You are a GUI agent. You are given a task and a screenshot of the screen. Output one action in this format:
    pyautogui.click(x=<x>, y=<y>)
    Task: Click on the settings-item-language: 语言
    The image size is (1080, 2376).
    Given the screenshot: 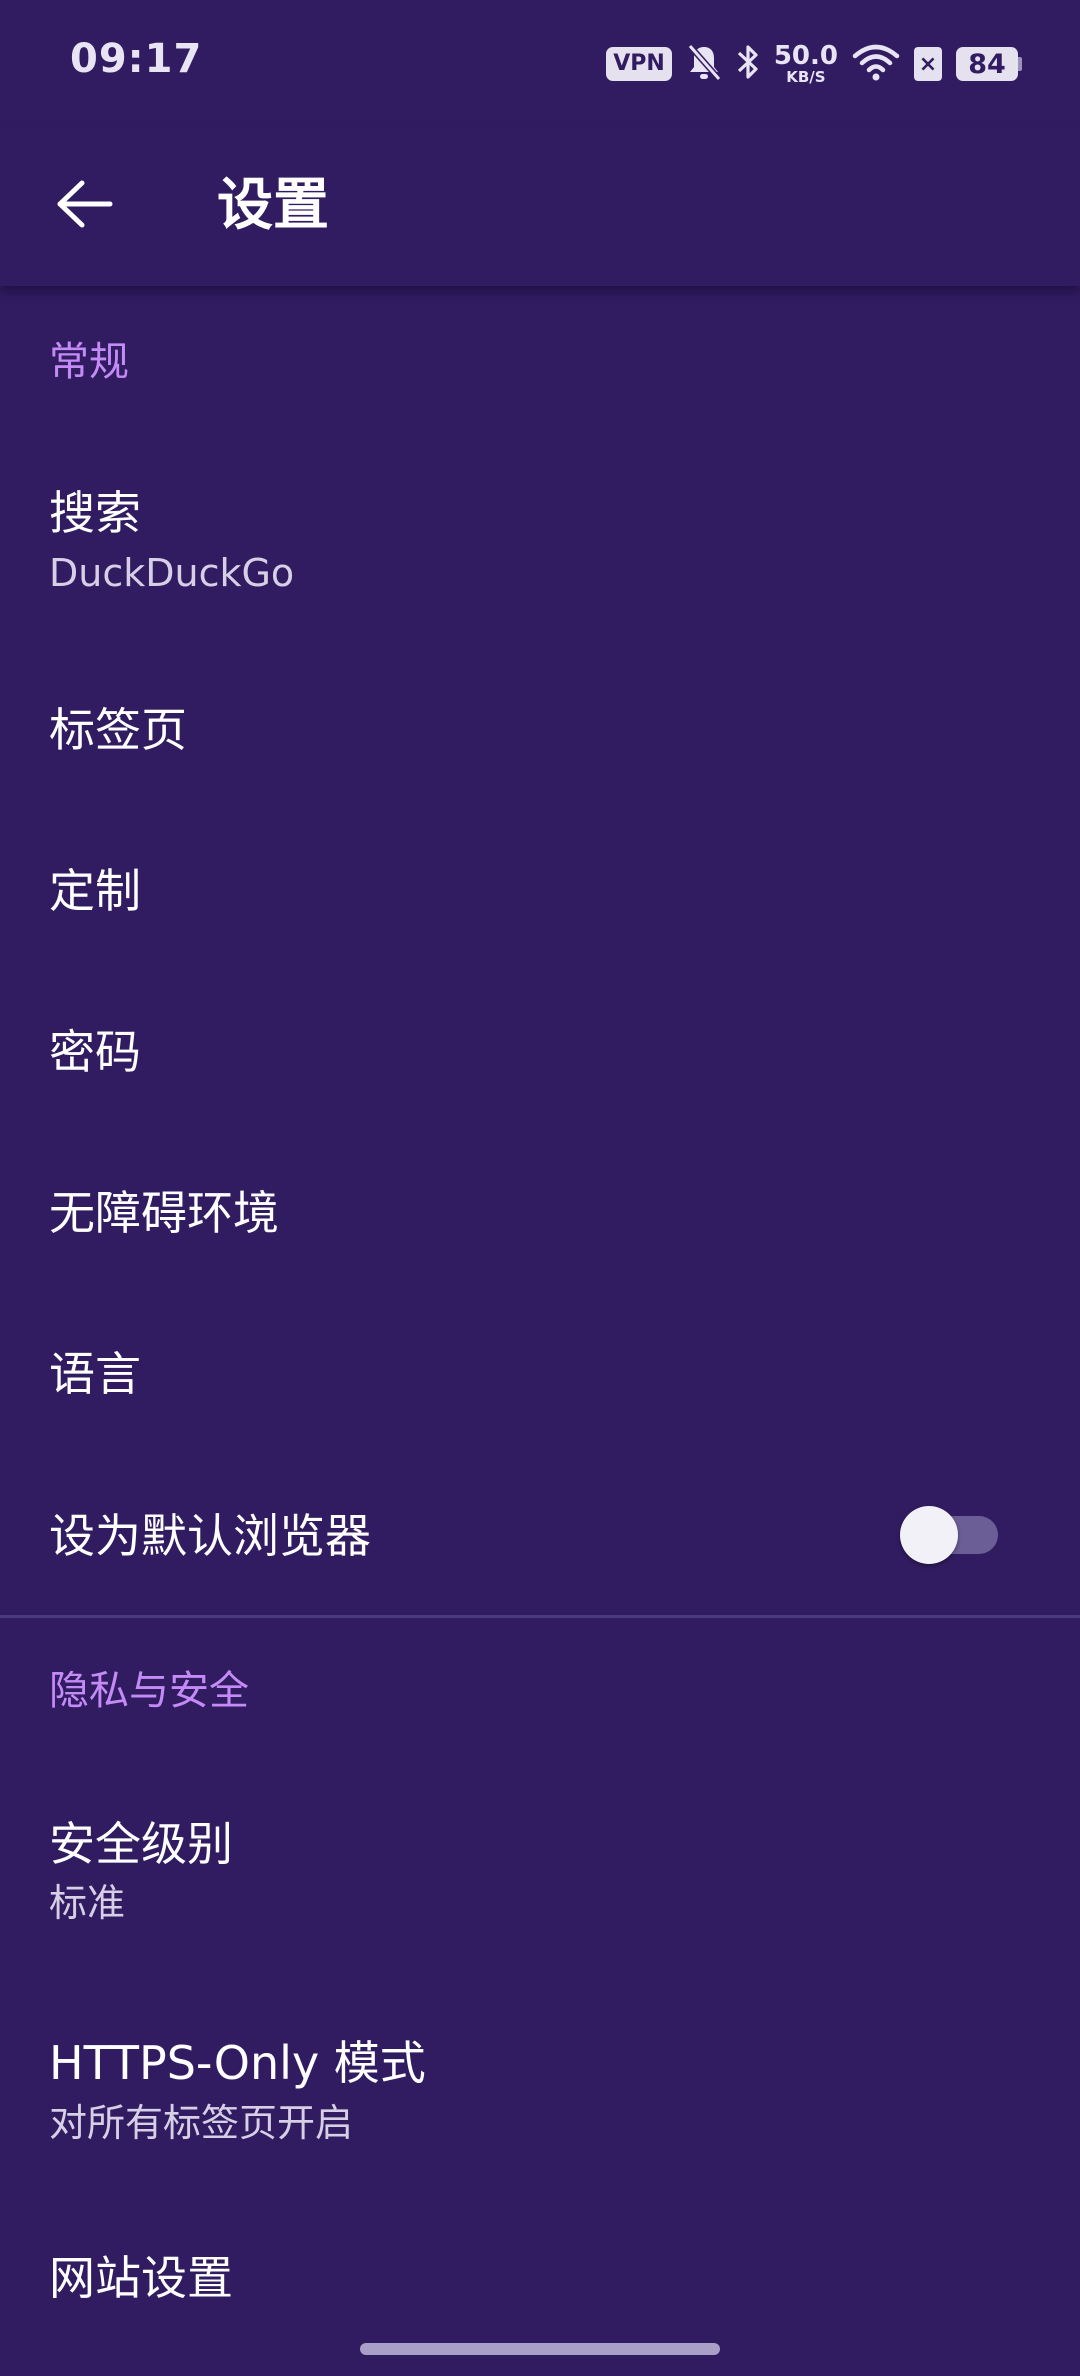 What is the action you would take?
    pyautogui.click(x=540, y=1374)
    